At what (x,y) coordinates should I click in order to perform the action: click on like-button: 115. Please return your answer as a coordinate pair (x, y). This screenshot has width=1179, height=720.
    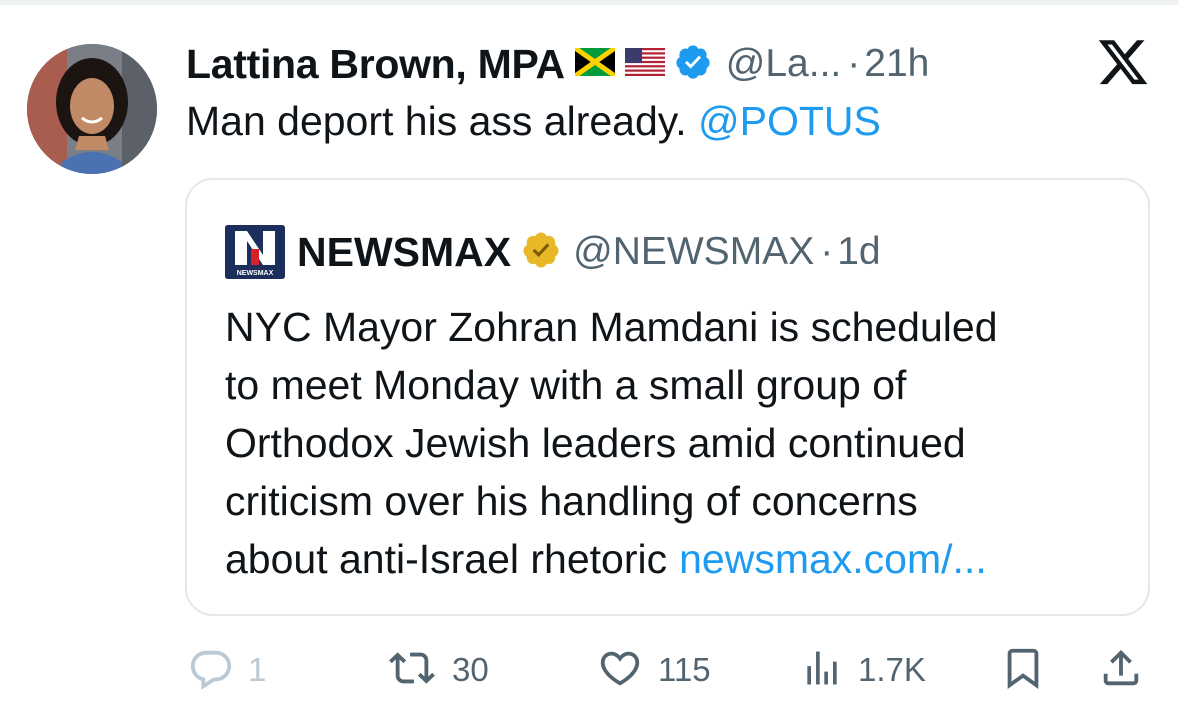
    Looking at the image, I should click on (653, 670).